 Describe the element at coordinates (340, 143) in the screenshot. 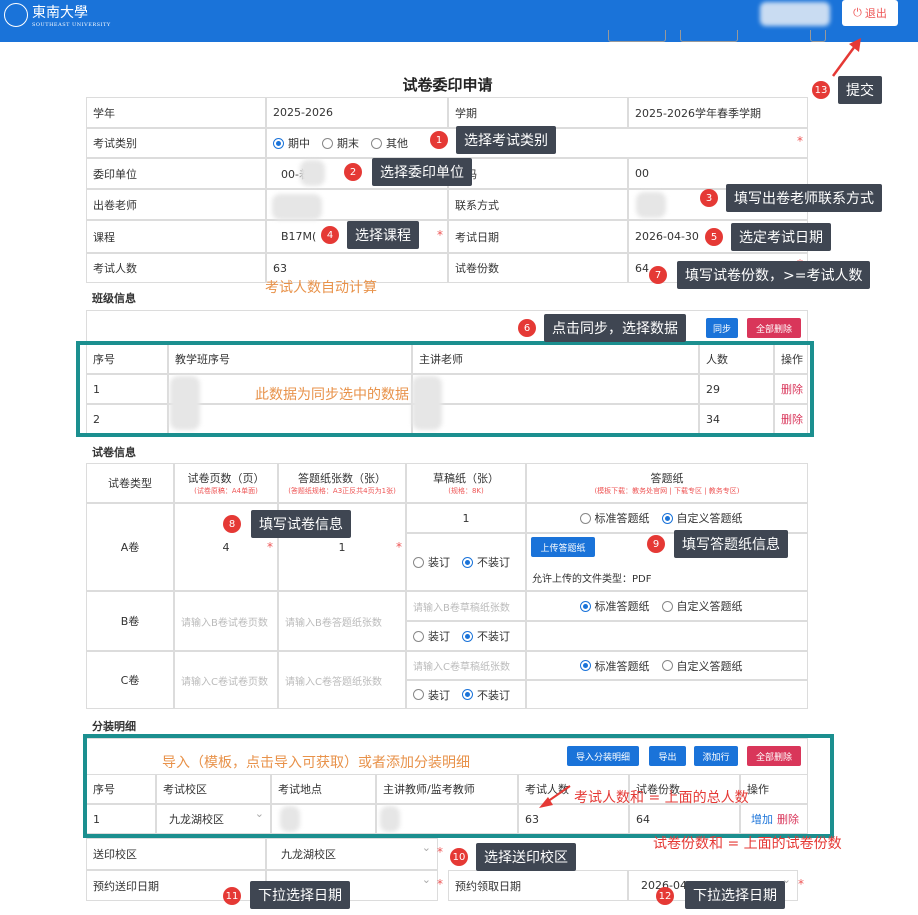

I see `radio-final: 期末` at that location.